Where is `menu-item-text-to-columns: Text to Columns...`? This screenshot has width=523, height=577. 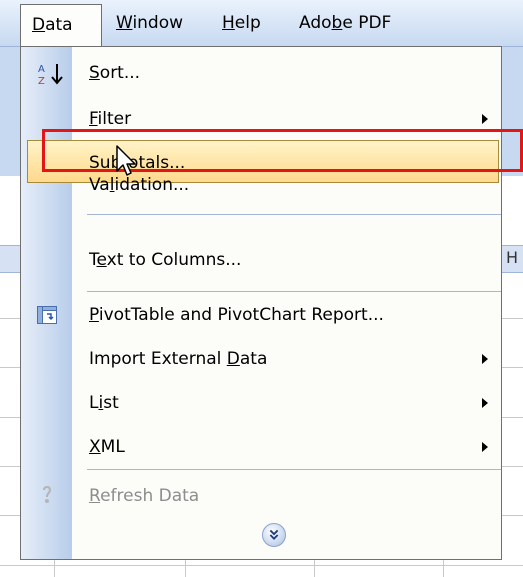
menu-item-text-to-columns: Text to Columns... is located at coordinates (261, 260).